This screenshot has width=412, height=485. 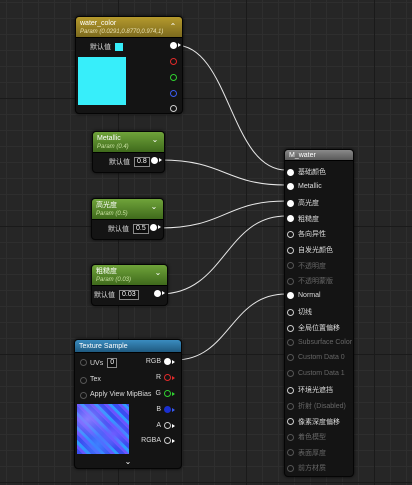 I want to click on material-input-label: 不透明度, so click(x=312, y=266).